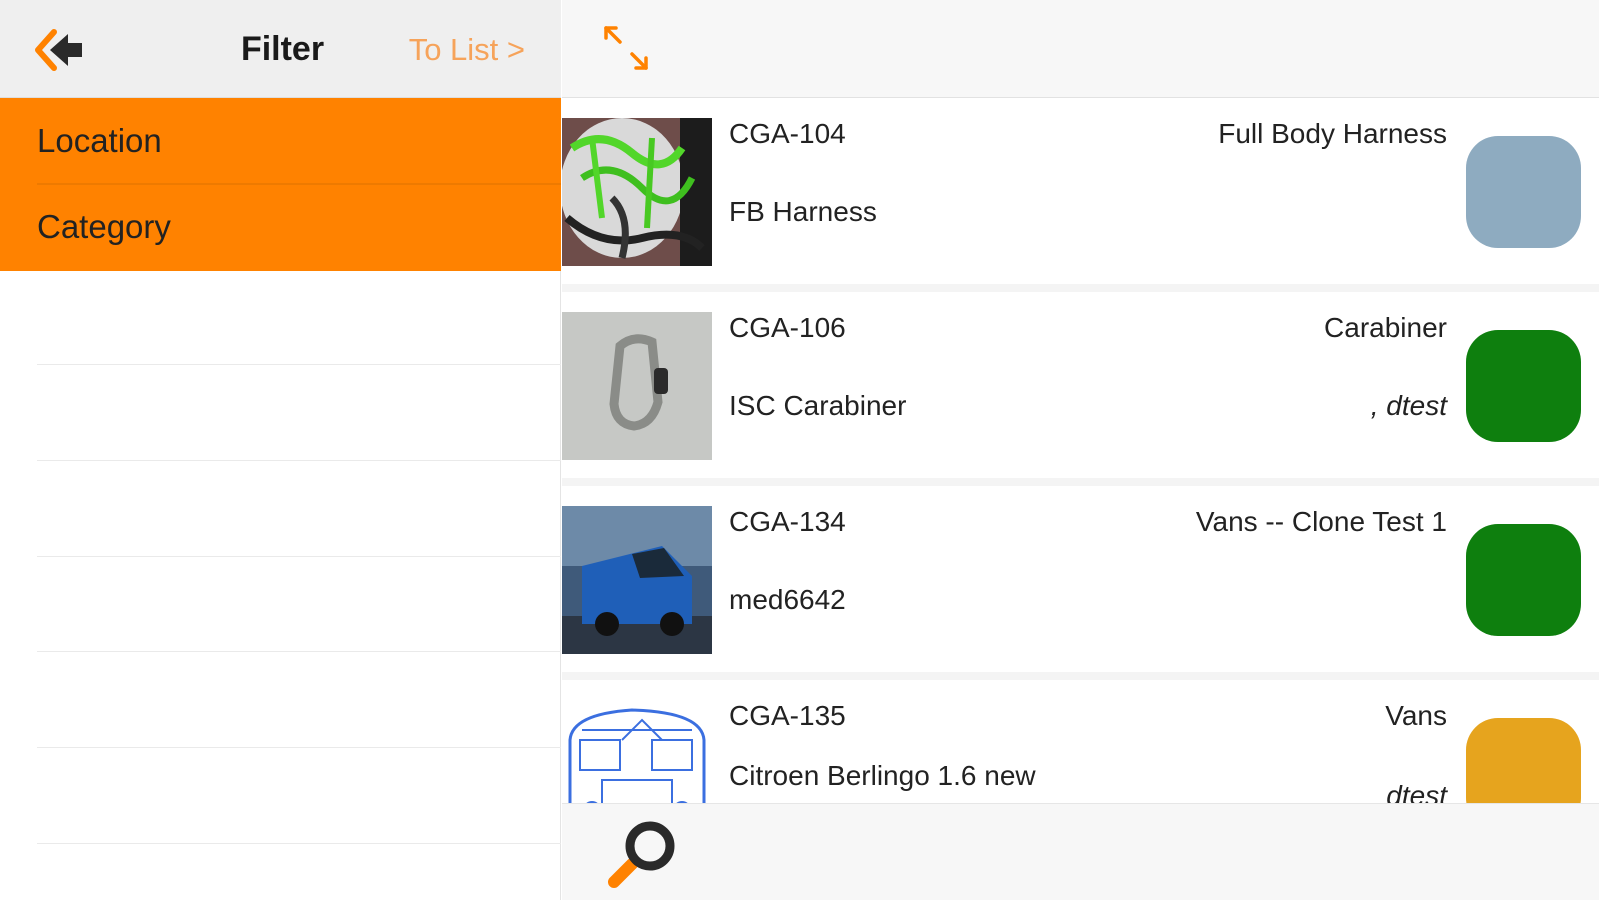 The height and width of the screenshot is (900, 1599). I want to click on asset-name: FB Harness, so click(803, 211).